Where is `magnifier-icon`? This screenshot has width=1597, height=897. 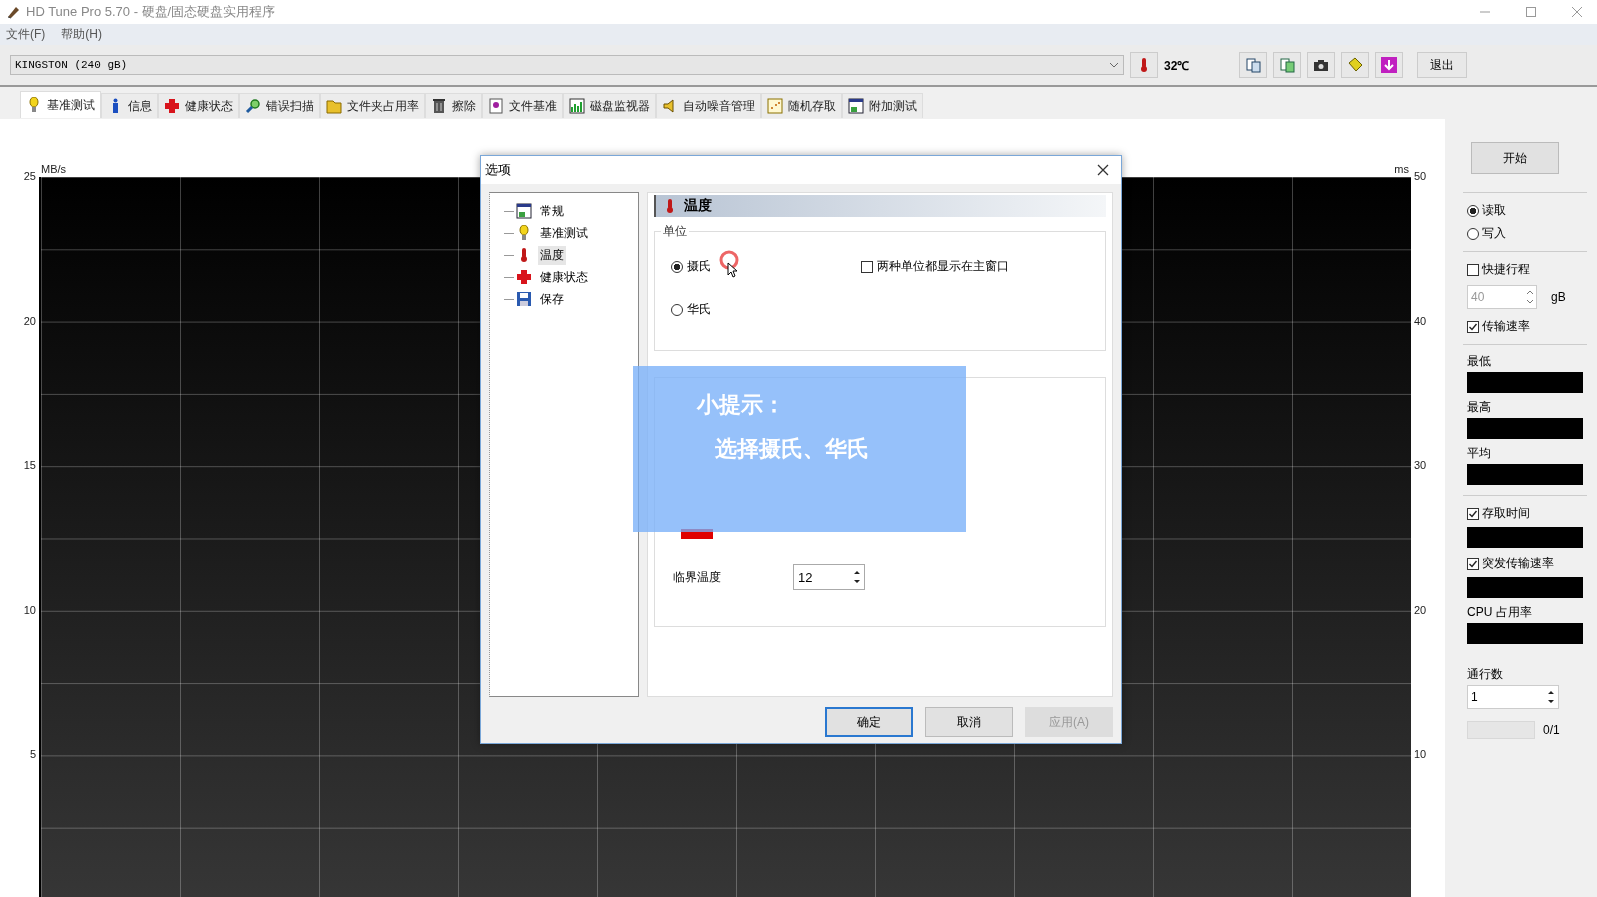 magnifier-icon is located at coordinates (253, 106).